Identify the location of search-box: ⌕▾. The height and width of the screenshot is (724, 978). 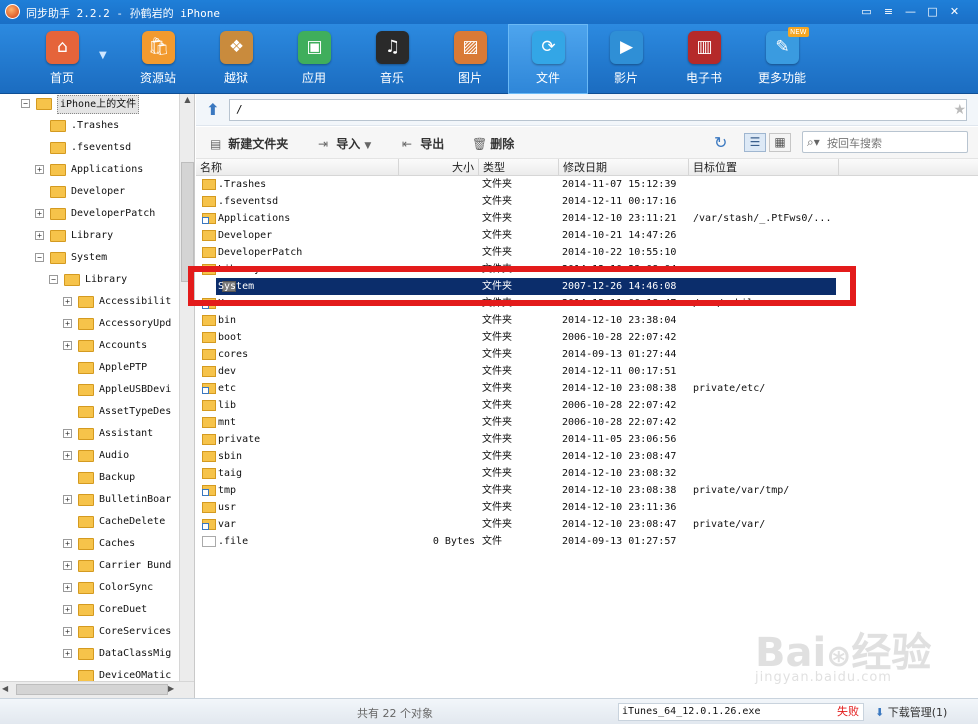
(885, 142).